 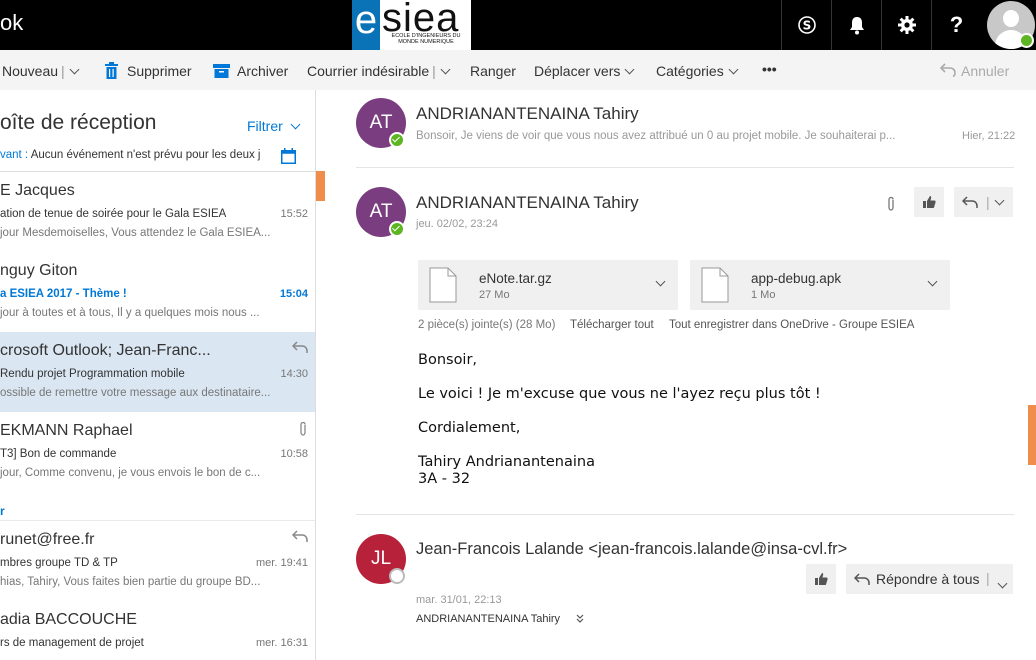 What do you see at coordinates (487, 325) in the screenshot?
I see `attachment-summary: 2 pièce(s) jointe(s) (28 Mo)` at bounding box center [487, 325].